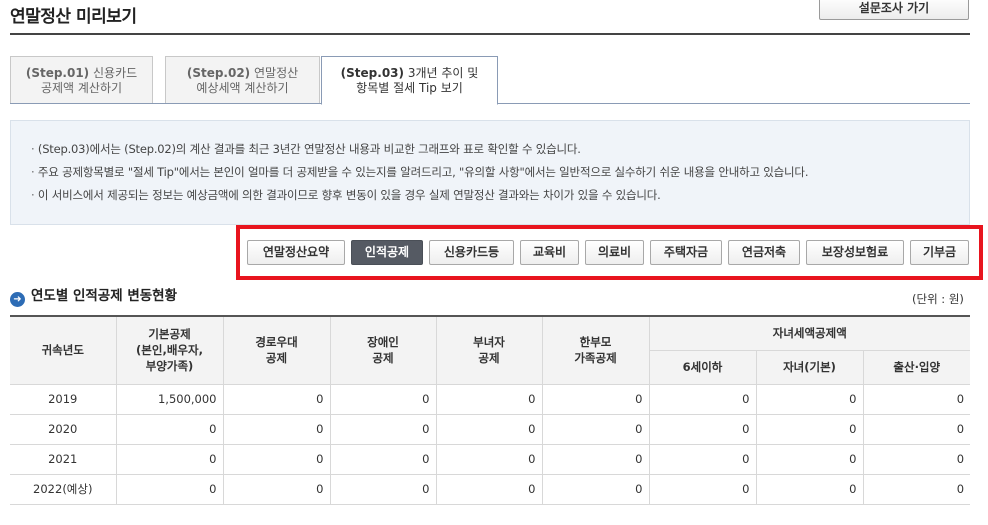 Image resolution: width=988 pixels, height=525 pixels. I want to click on header-child-birth: 출산·입양, so click(916, 367).